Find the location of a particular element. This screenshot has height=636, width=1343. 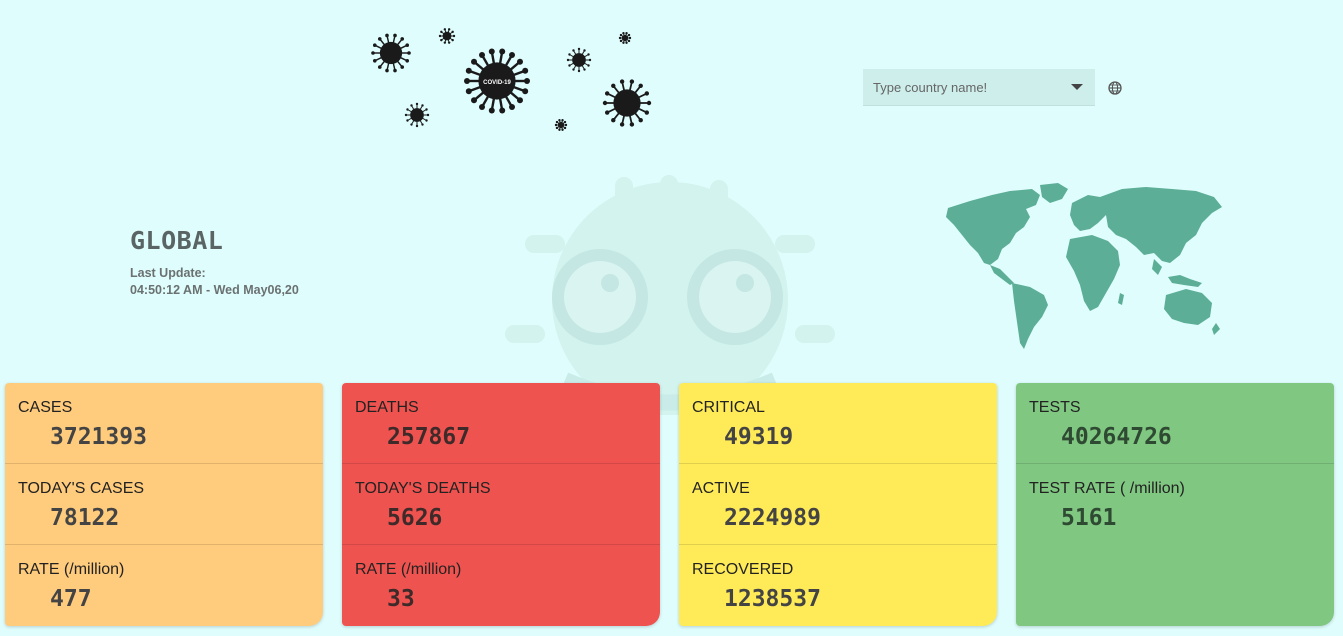

stat-label: DEATHS is located at coordinates (387, 407).